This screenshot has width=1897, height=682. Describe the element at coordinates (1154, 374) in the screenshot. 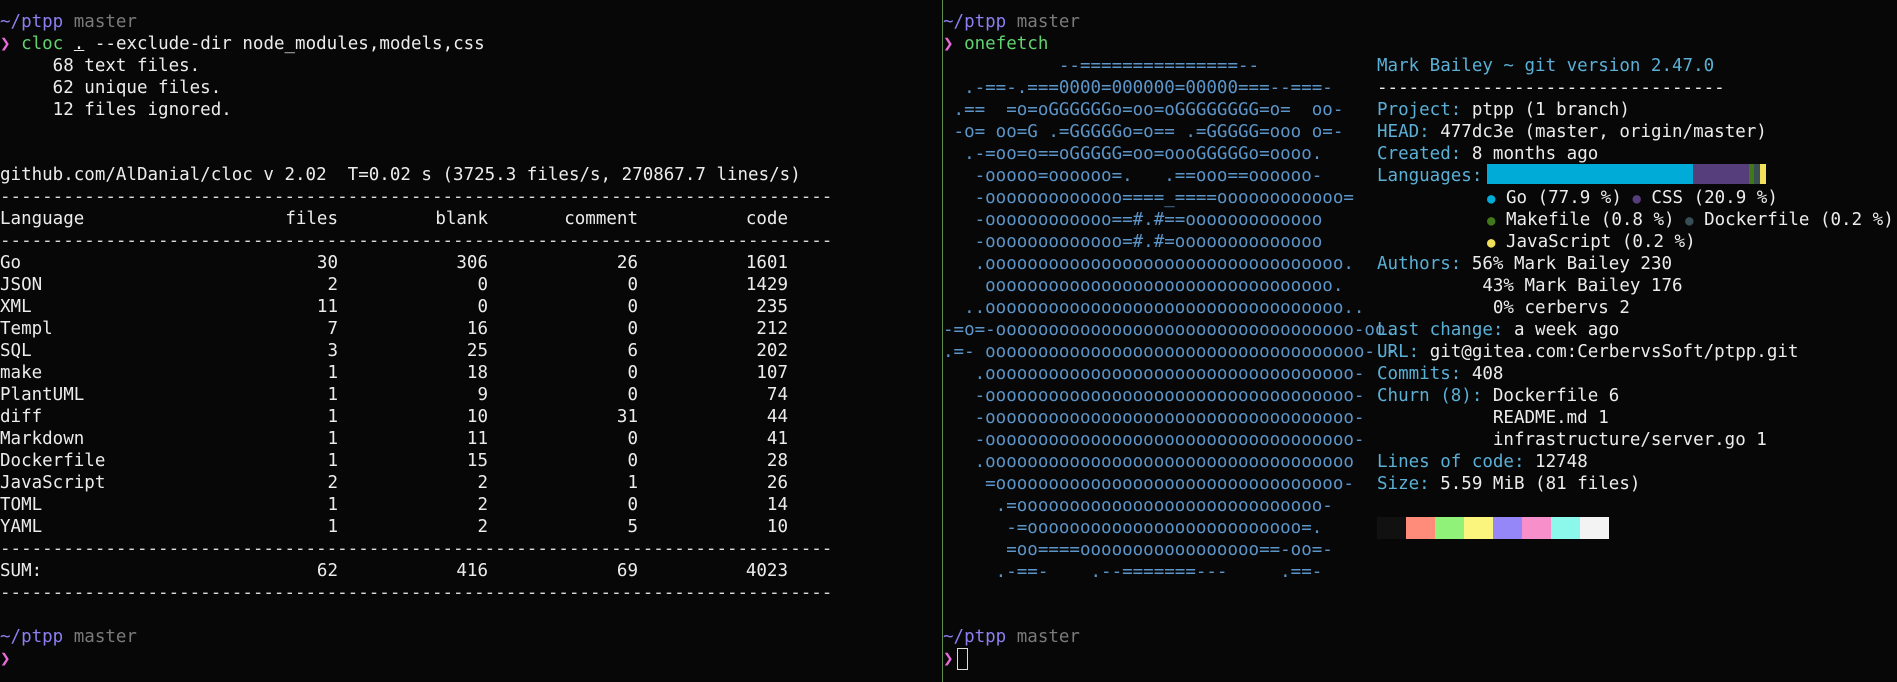

I see `ascii-line: .ooooooooooooooooooooooooooooooooooo-` at that location.